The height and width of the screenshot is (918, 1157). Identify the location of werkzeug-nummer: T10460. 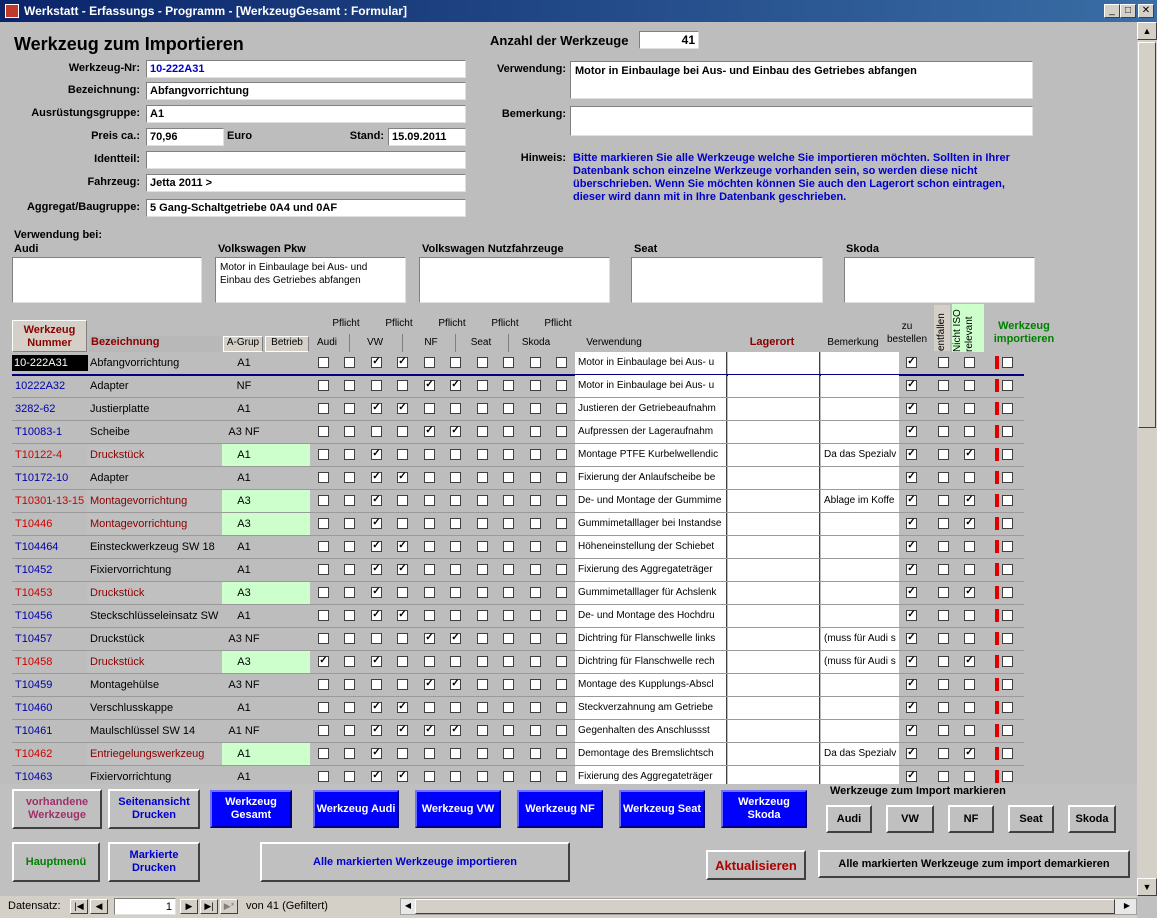
(50, 708).